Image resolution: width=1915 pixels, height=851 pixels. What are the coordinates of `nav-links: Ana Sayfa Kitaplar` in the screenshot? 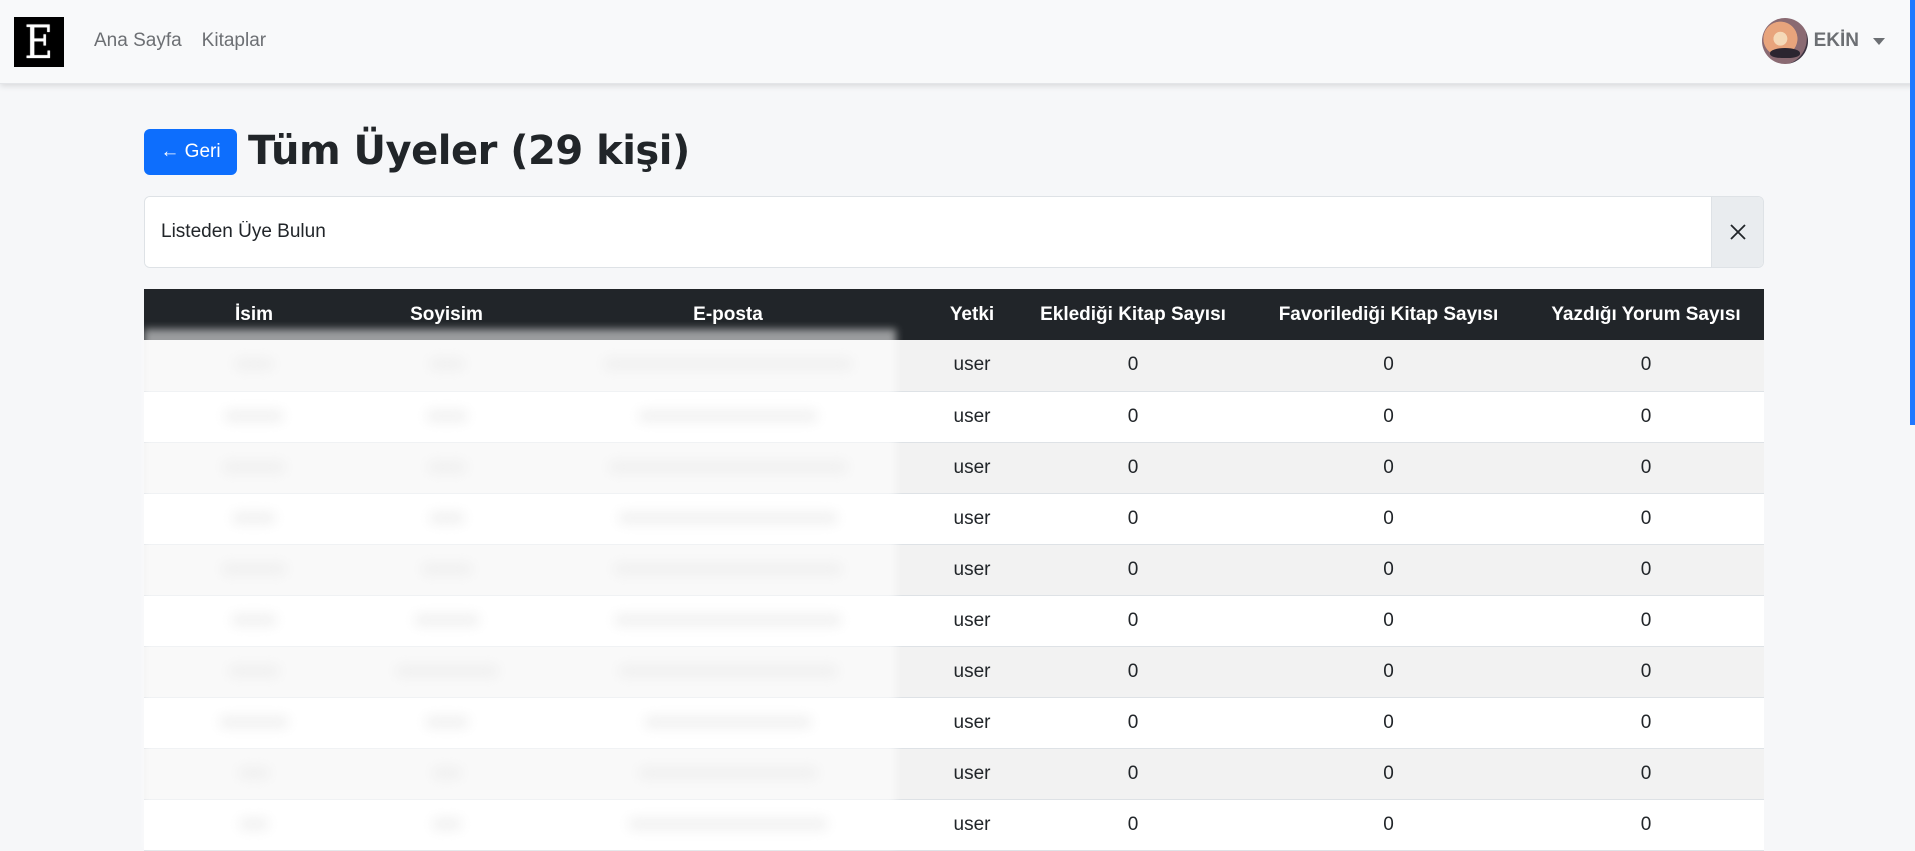 It's located at (180, 41).